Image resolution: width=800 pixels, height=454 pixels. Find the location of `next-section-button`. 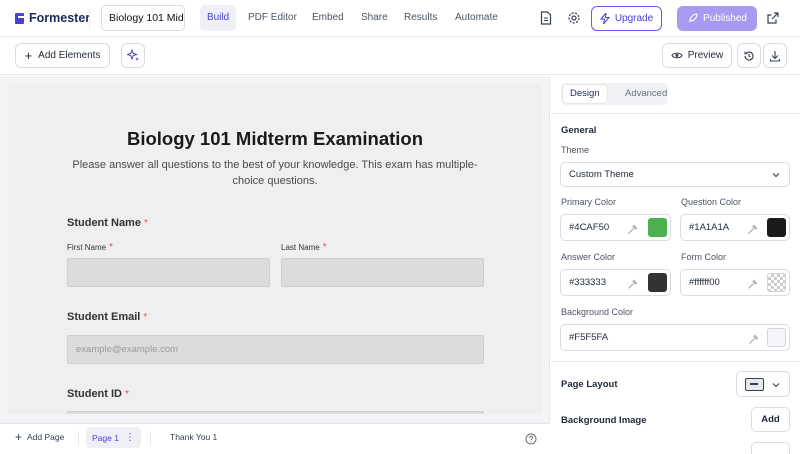

next-section-button is located at coordinates (770, 448).